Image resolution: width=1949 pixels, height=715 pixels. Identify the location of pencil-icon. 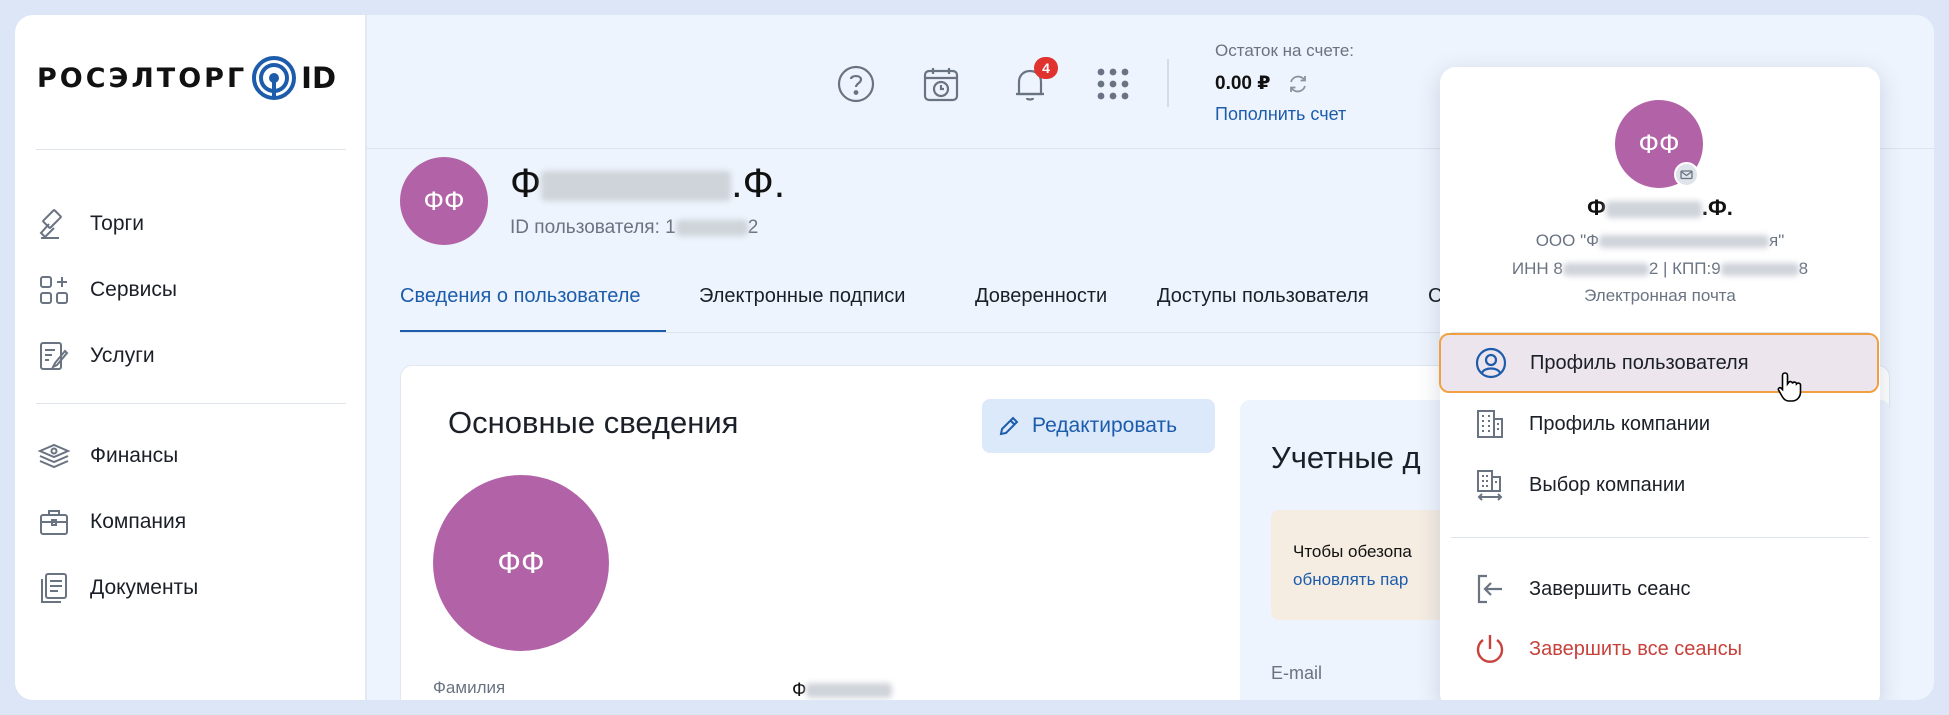
(1009, 426).